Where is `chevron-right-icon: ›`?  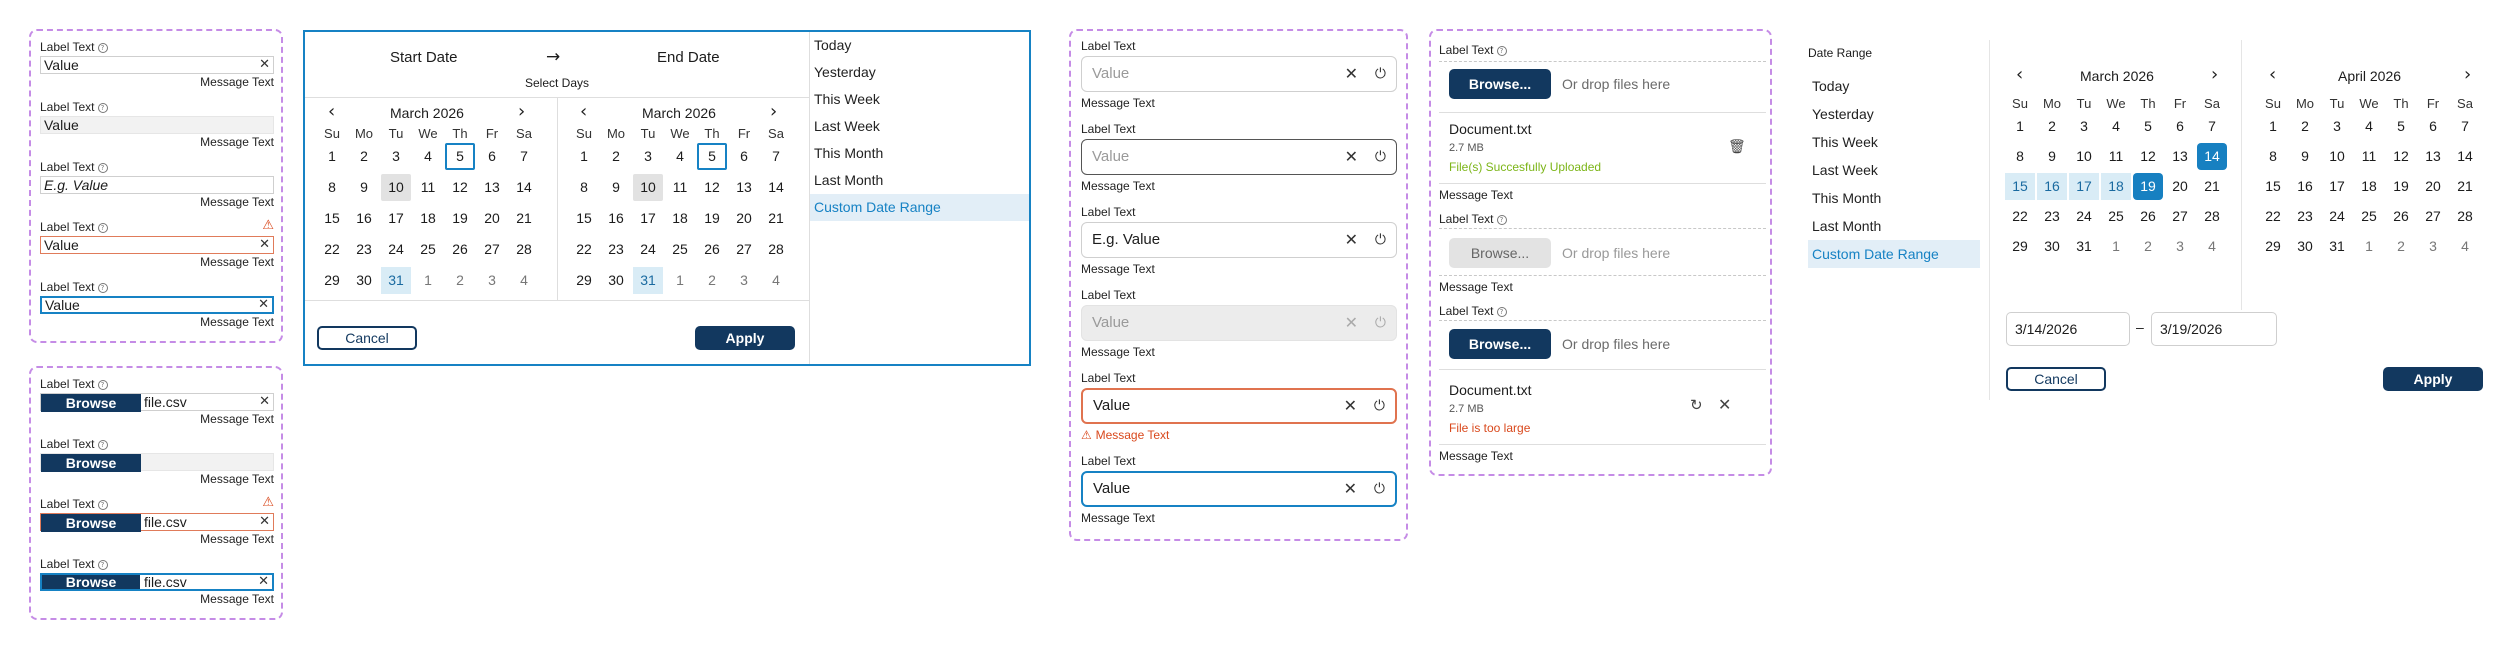 chevron-right-icon: › is located at coordinates (2467, 74).